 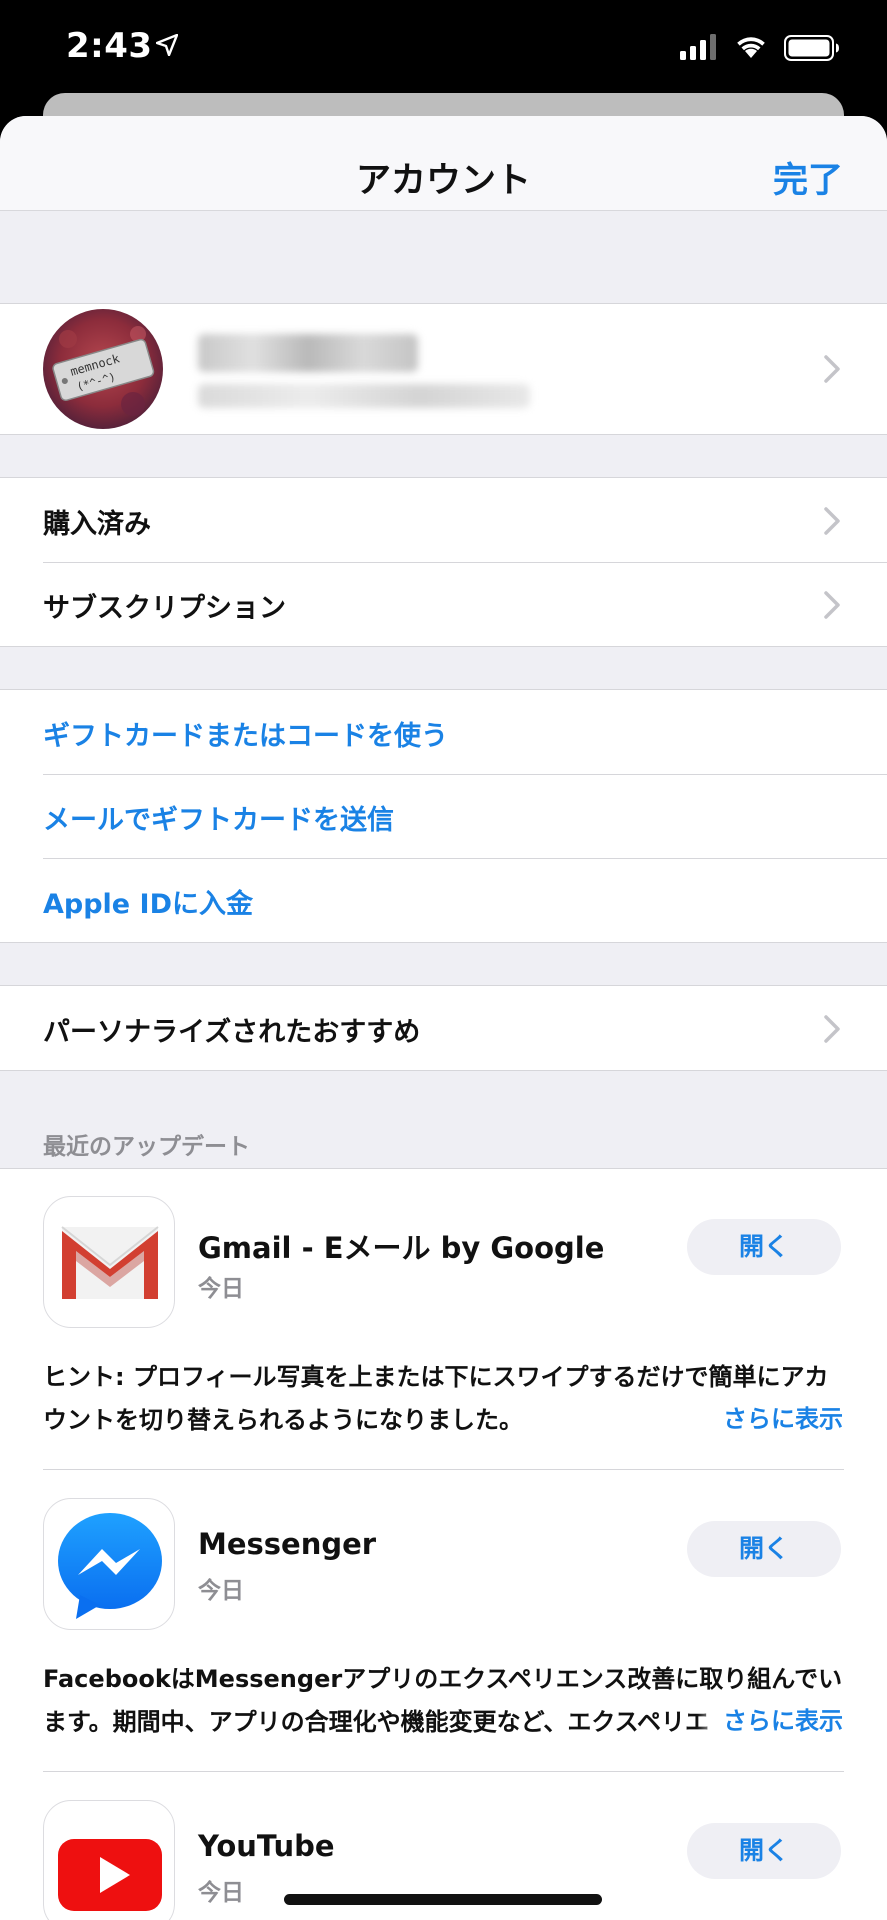 I want to click on redeem-gift-card-row: ギフトカードまたはコードを使う, so click(x=443, y=732).